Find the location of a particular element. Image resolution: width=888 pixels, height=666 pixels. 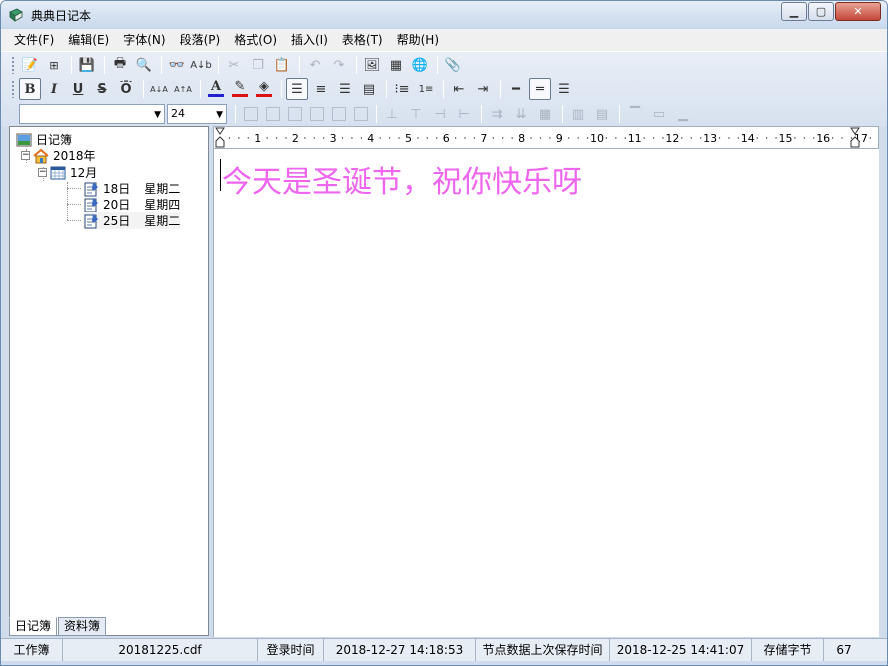

redo-button: ↷ is located at coordinates (339, 65).